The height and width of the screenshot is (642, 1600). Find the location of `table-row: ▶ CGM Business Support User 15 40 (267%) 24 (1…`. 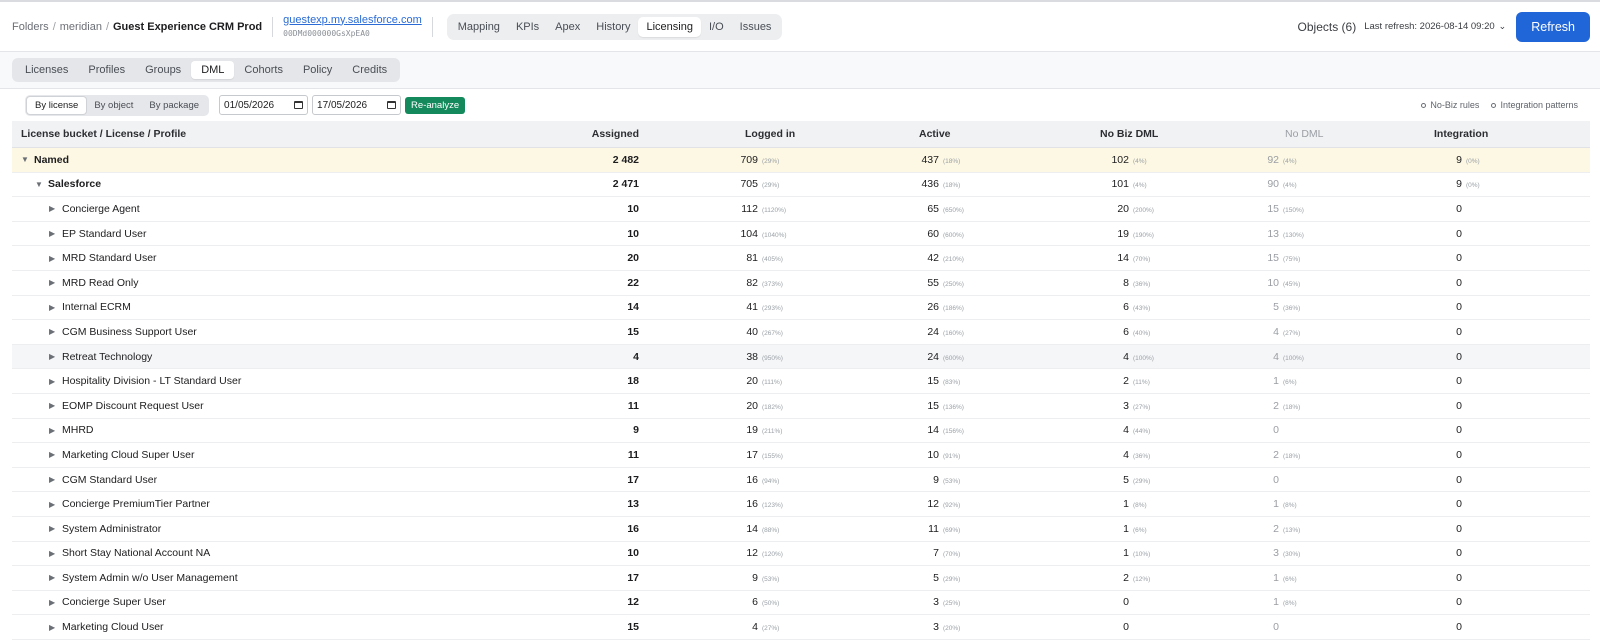

table-row: ▶ CGM Business Support User 15 40 (267%) 24 (1… is located at coordinates (801, 332).